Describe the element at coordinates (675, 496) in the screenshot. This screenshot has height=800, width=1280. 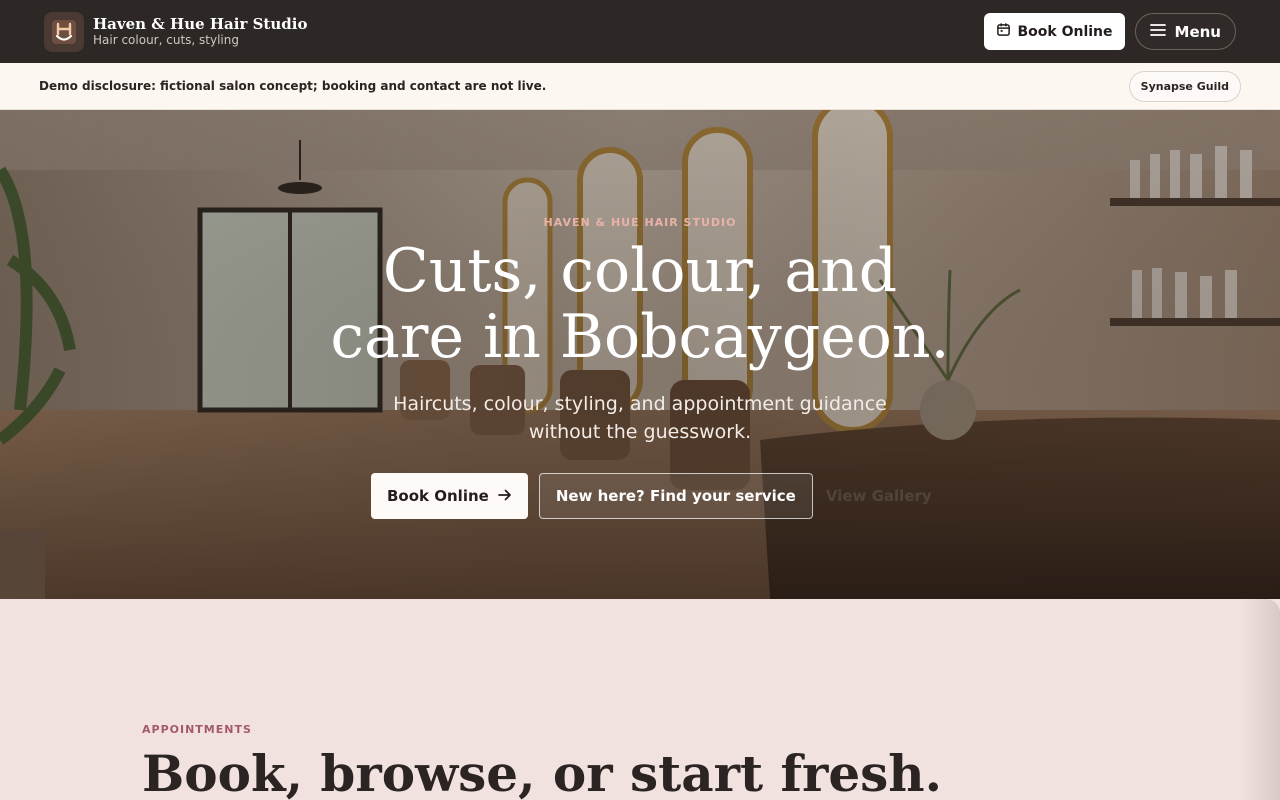
I see `find-your-service-button: New here? Find your service` at that location.